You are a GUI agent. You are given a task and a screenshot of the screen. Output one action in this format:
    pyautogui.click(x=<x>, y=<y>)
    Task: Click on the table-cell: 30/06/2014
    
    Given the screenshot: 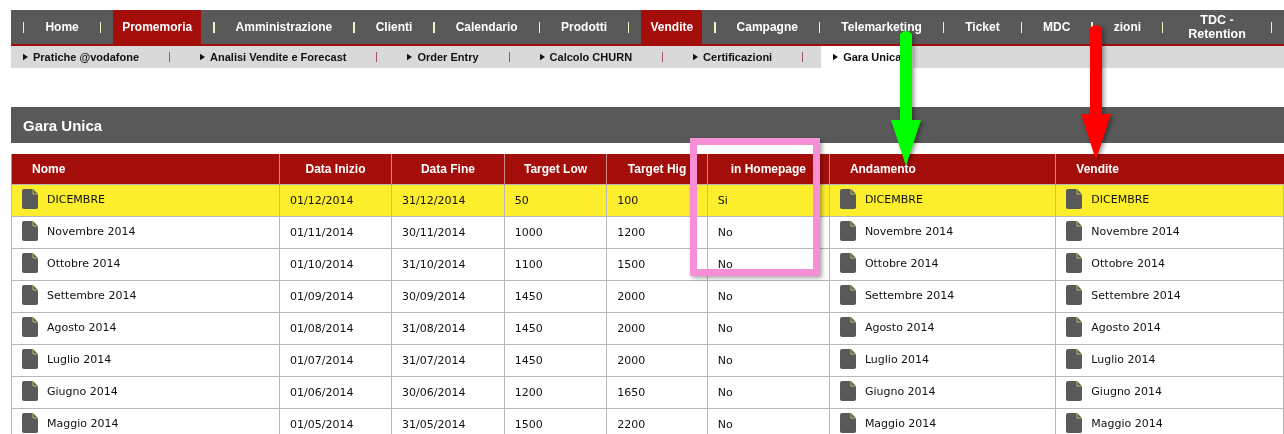 What is the action you would take?
    pyautogui.click(x=434, y=392)
    